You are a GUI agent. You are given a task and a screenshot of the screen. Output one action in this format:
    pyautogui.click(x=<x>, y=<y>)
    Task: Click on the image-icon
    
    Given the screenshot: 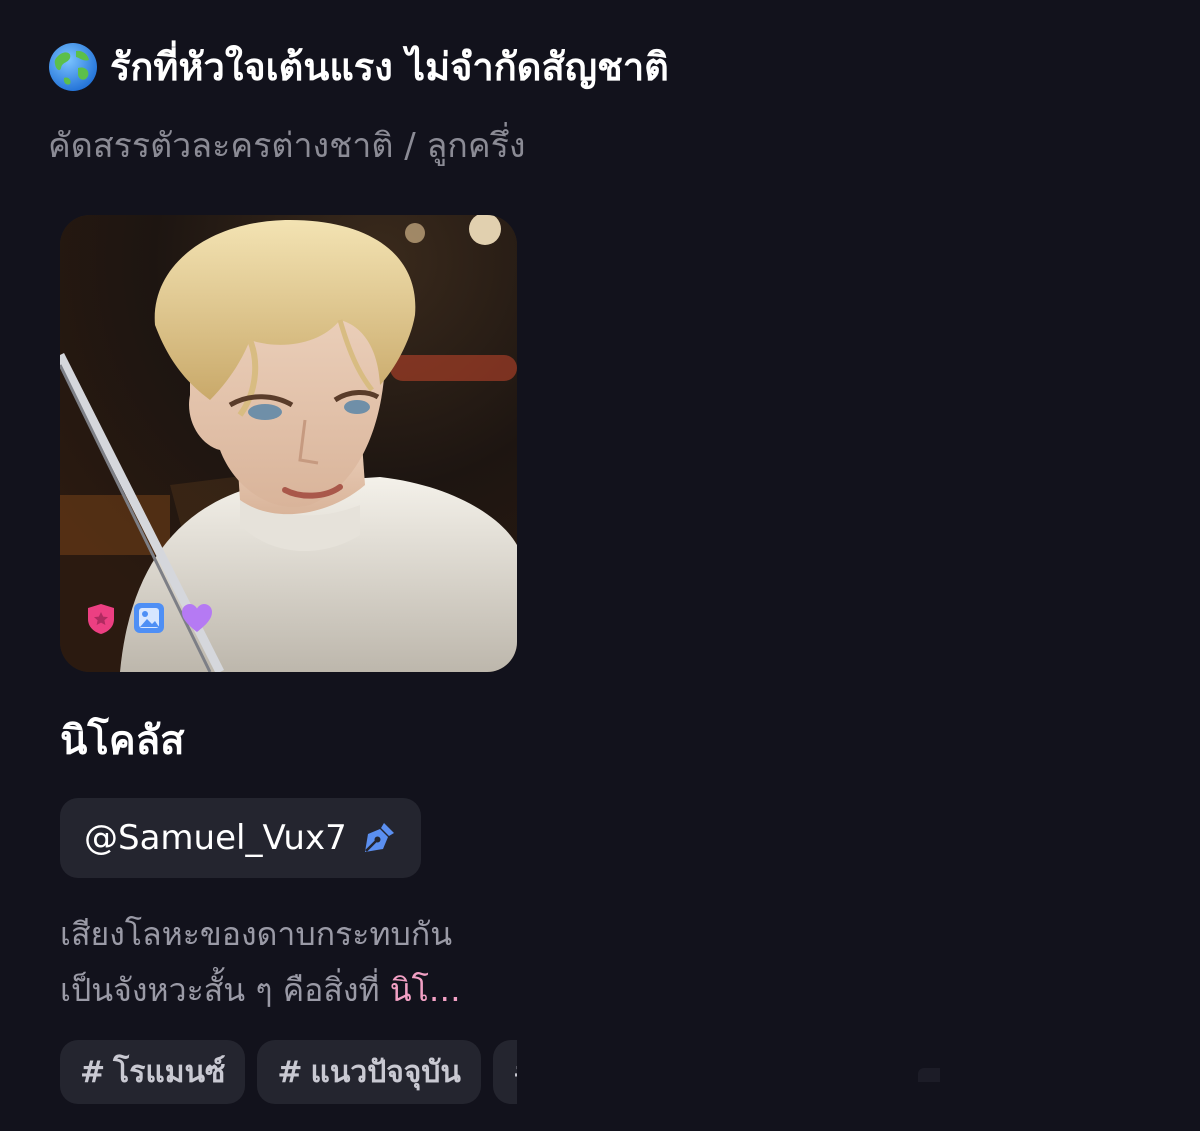 What is the action you would take?
    pyautogui.click(x=149, y=618)
    